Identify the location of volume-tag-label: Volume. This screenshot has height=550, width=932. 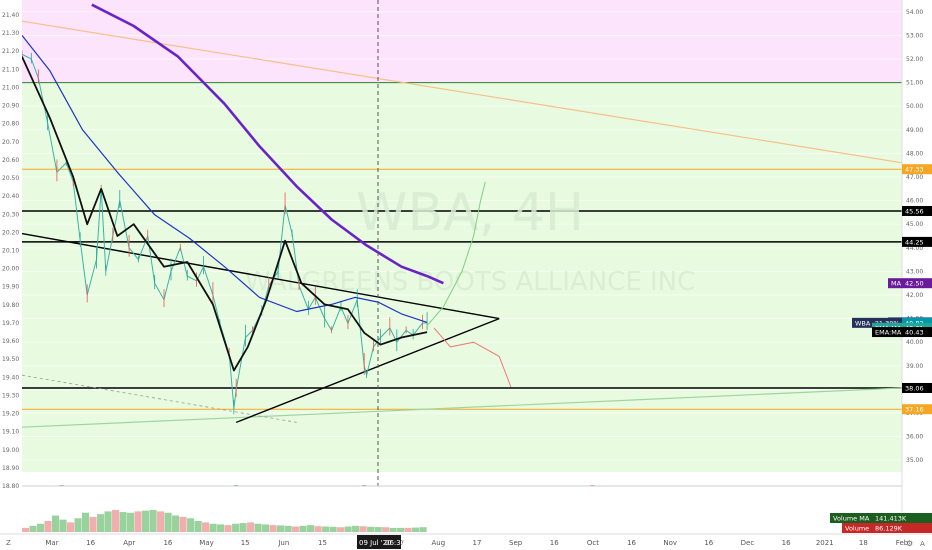
(857, 529).